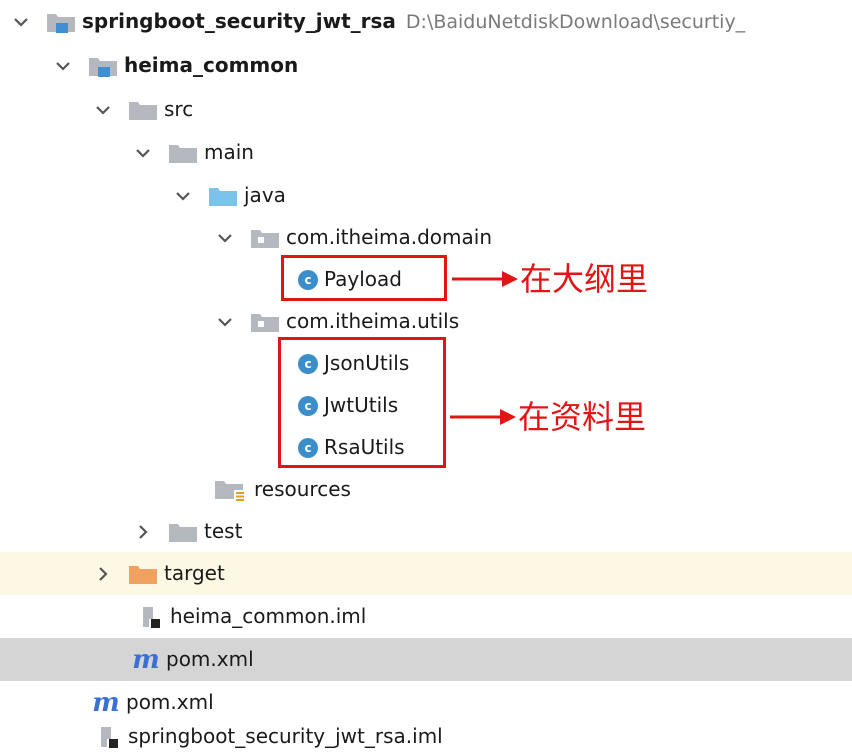 The height and width of the screenshot is (754, 852). What do you see at coordinates (426, 195) in the screenshot?
I see `tree-row-java: java` at bounding box center [426, 195].